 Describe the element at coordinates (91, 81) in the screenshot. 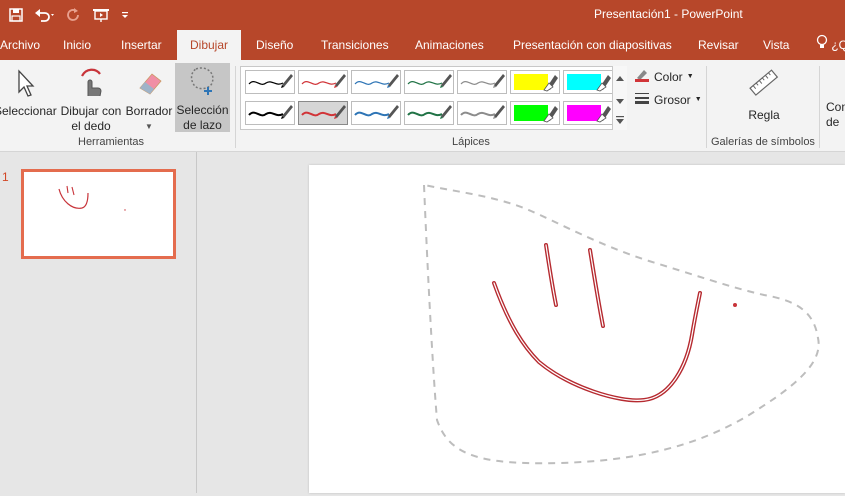

I see `finger-draw-icon` at that location.